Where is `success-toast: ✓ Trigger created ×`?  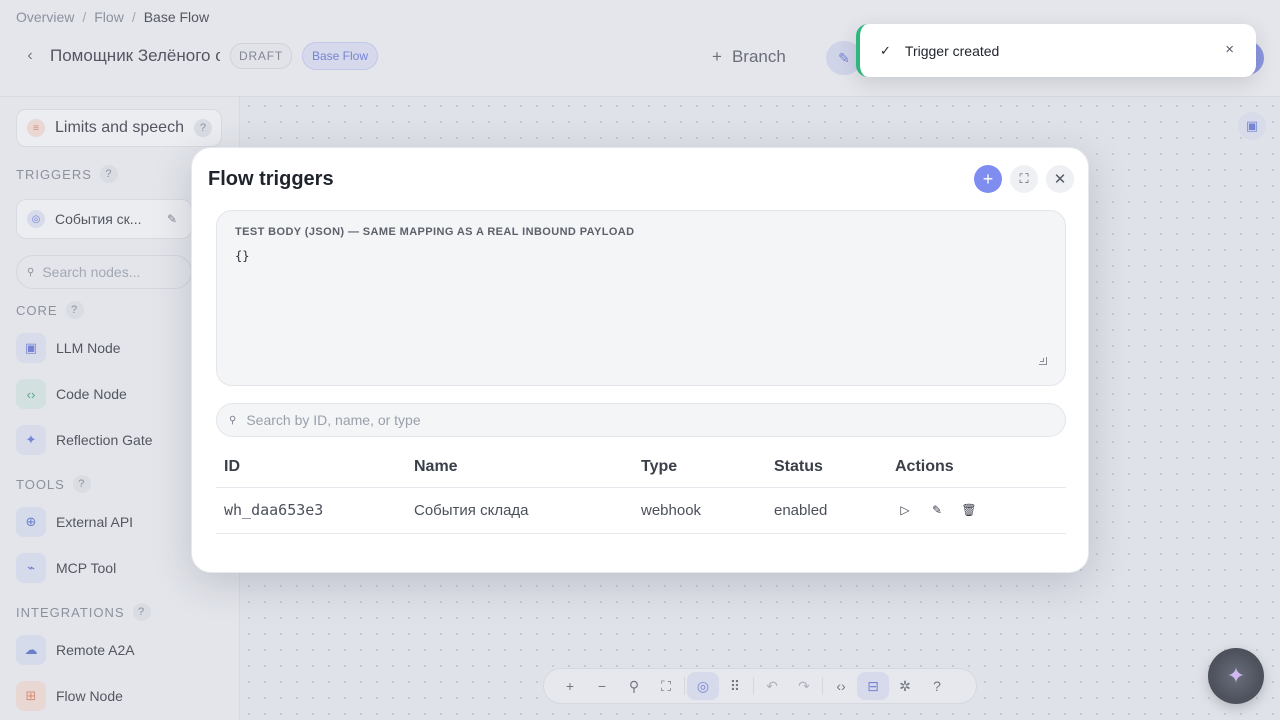 success-toast: ✓ Trigger created × is located at coordinates (1056, 50).